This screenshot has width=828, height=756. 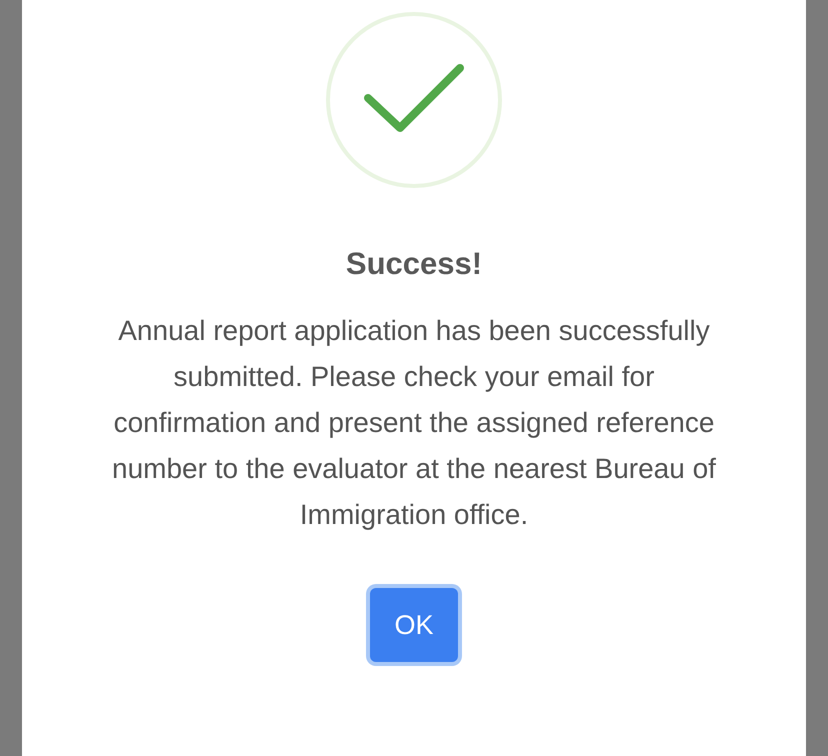 What do you see at coordinates (414, 625) in the screenshot?
I see `ok-button: OK` at bounding box center [414, 625].